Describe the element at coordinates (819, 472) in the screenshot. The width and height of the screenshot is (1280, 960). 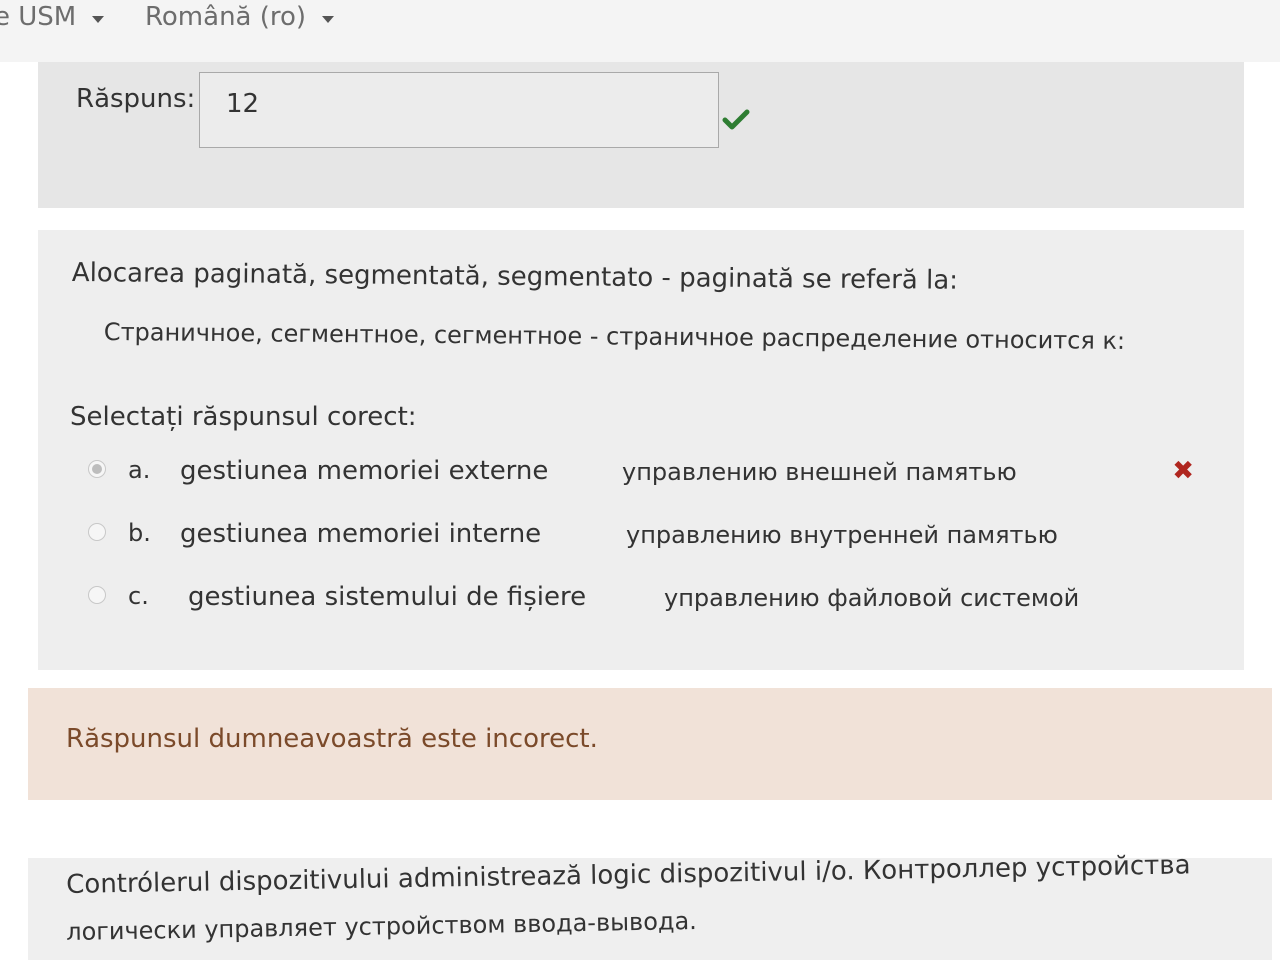
I see `option-text-ru: управлению внешней памятью` at that location.